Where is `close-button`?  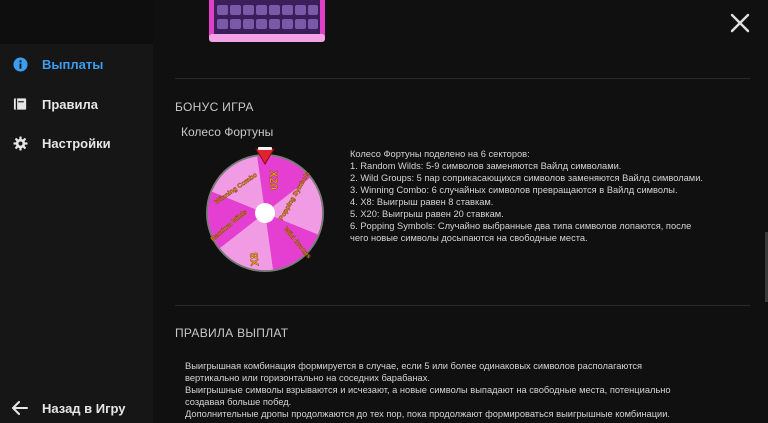 close-button is located at coordinates (740, 23).